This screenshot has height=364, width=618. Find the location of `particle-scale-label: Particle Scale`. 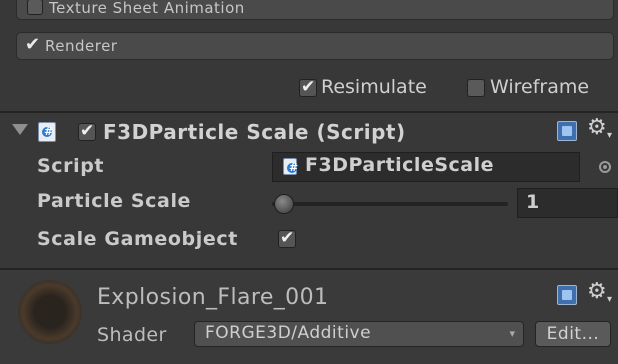

particle-scale-label: Particle Scale is located at coordinates (114, 201).